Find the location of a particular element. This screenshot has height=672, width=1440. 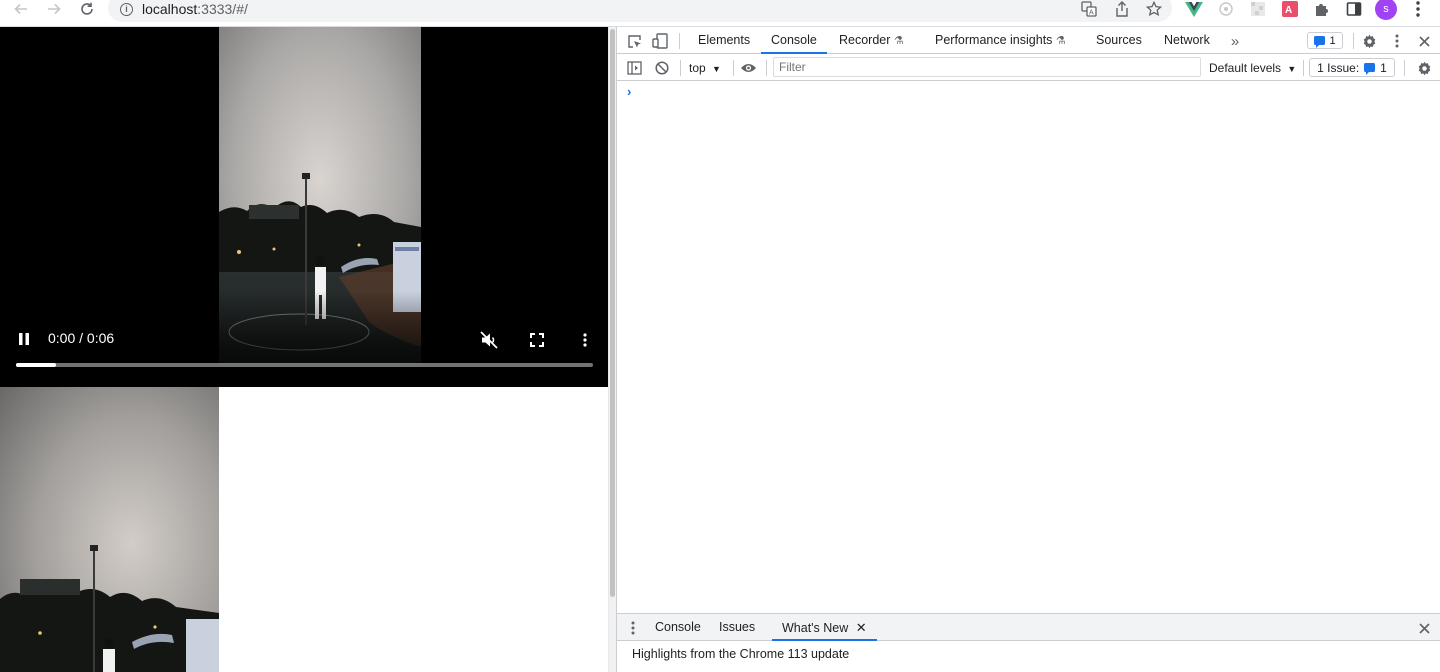

sidebar-toggle-icon is located at coordinates (634, 68).